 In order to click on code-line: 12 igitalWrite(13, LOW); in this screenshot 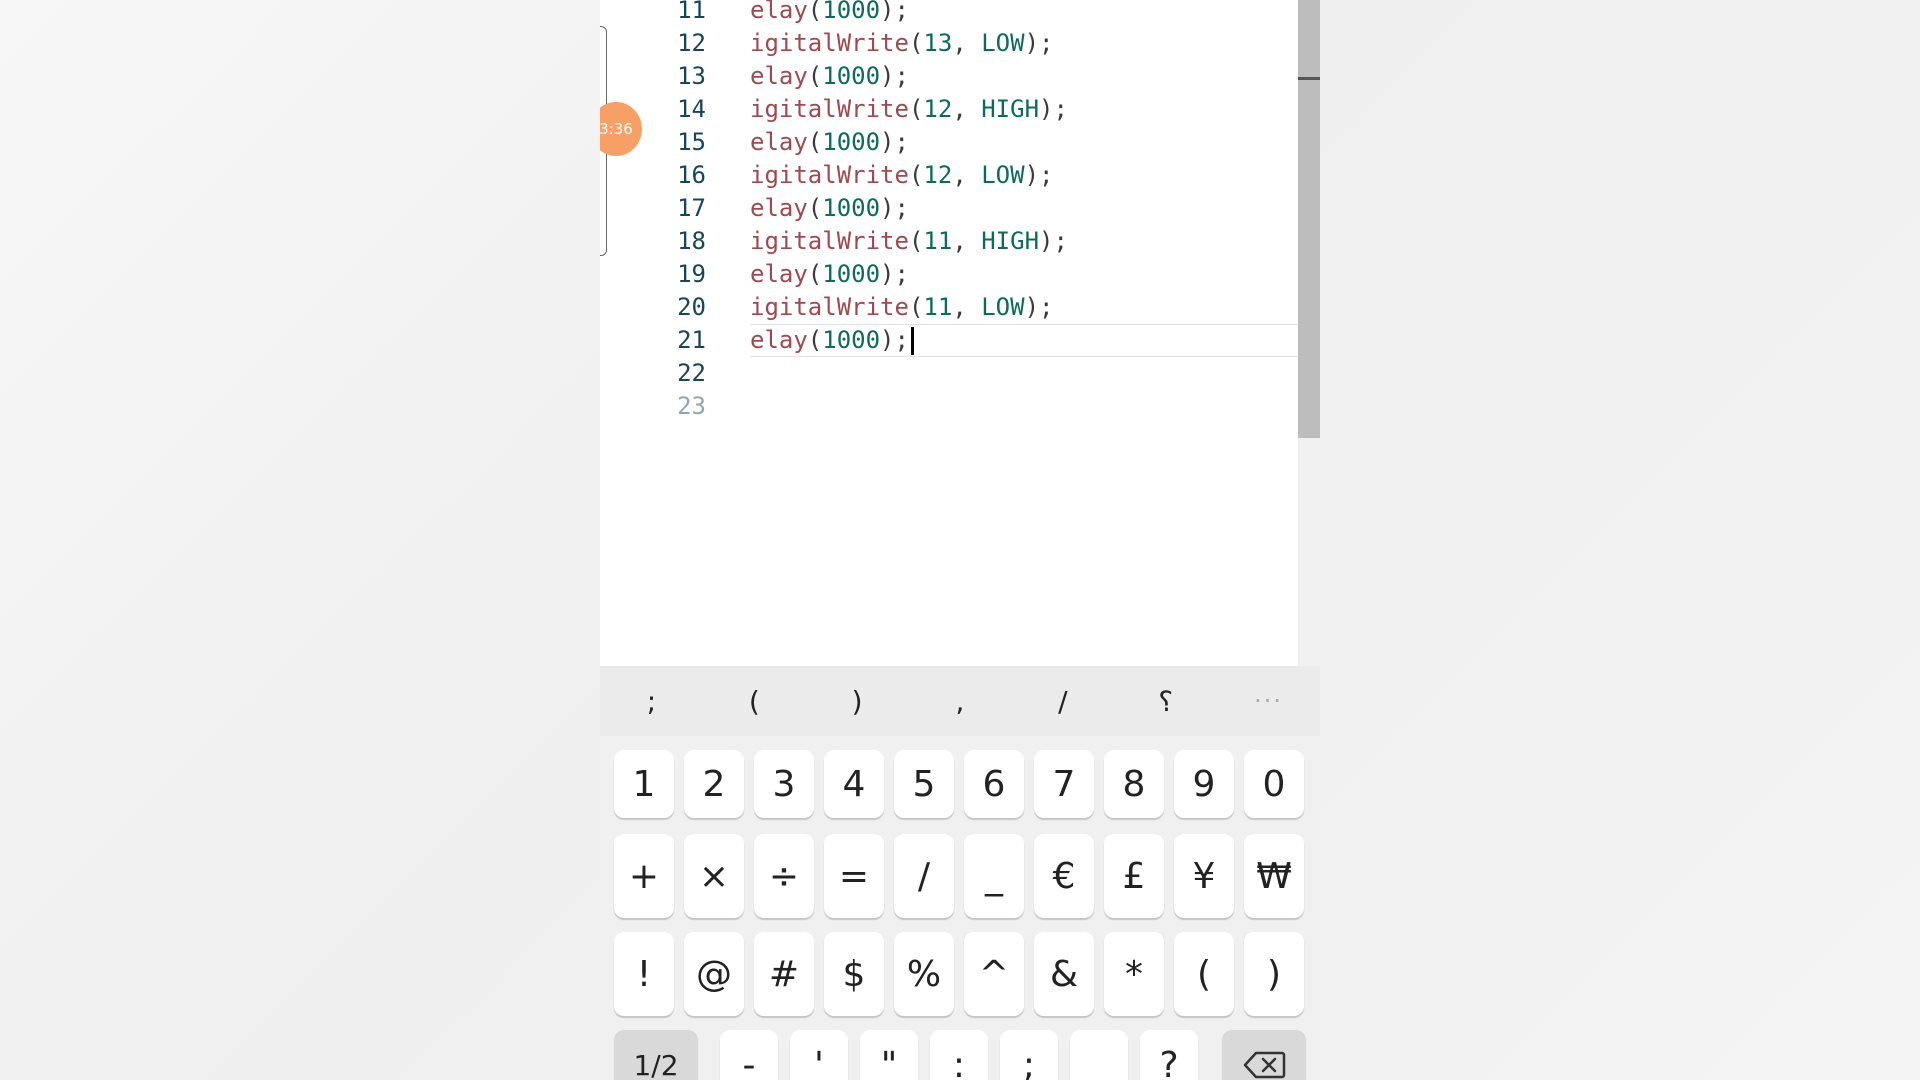, I will do `click(960, 43)`.